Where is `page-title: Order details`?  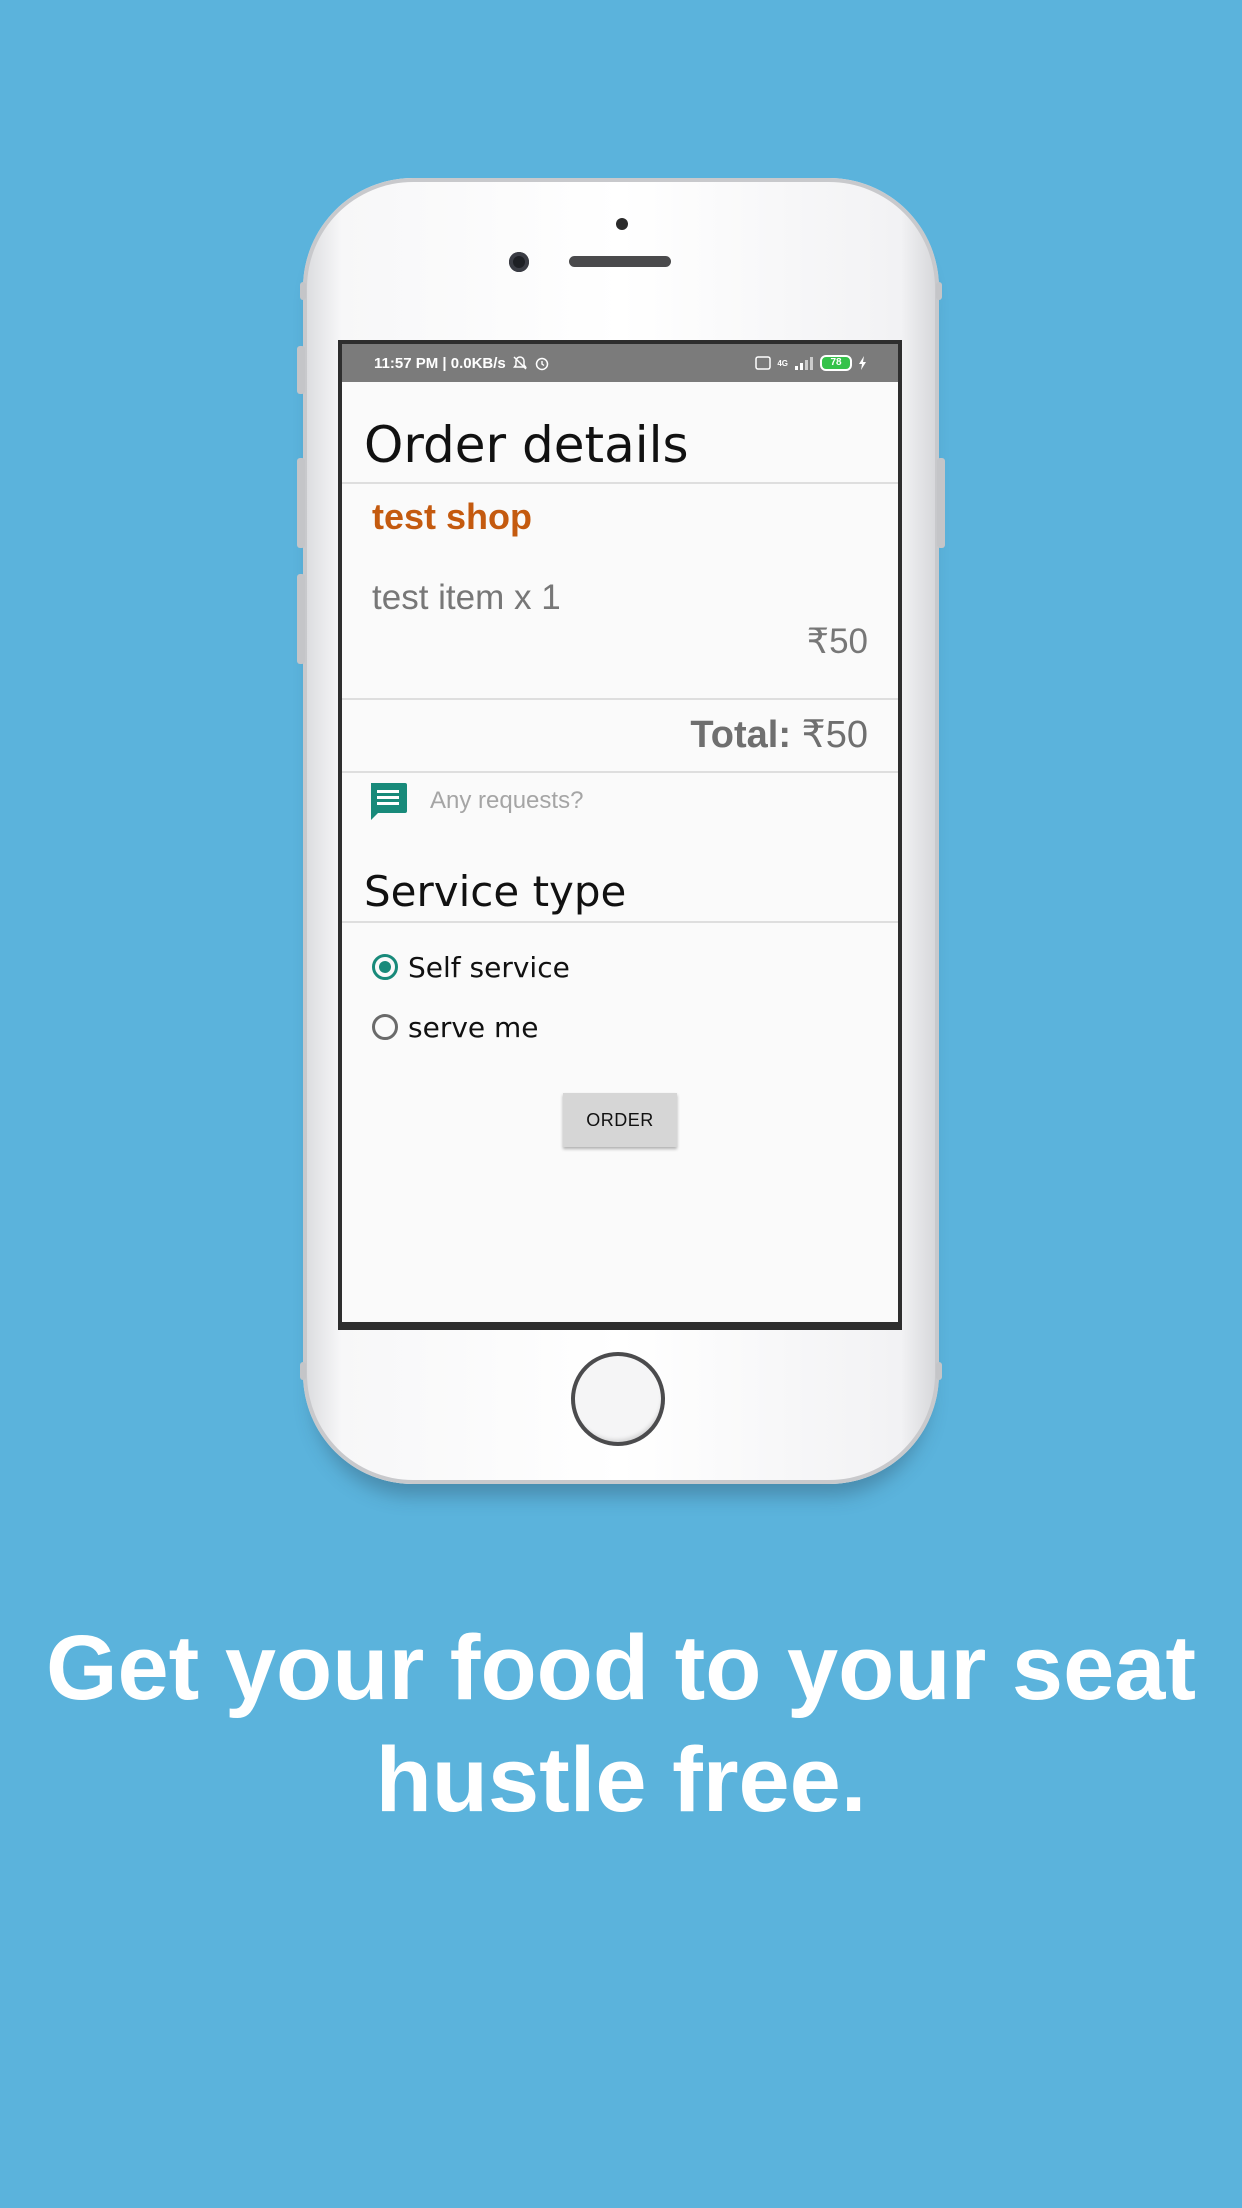 page-title: Order details is located at coordinates (526, 445).